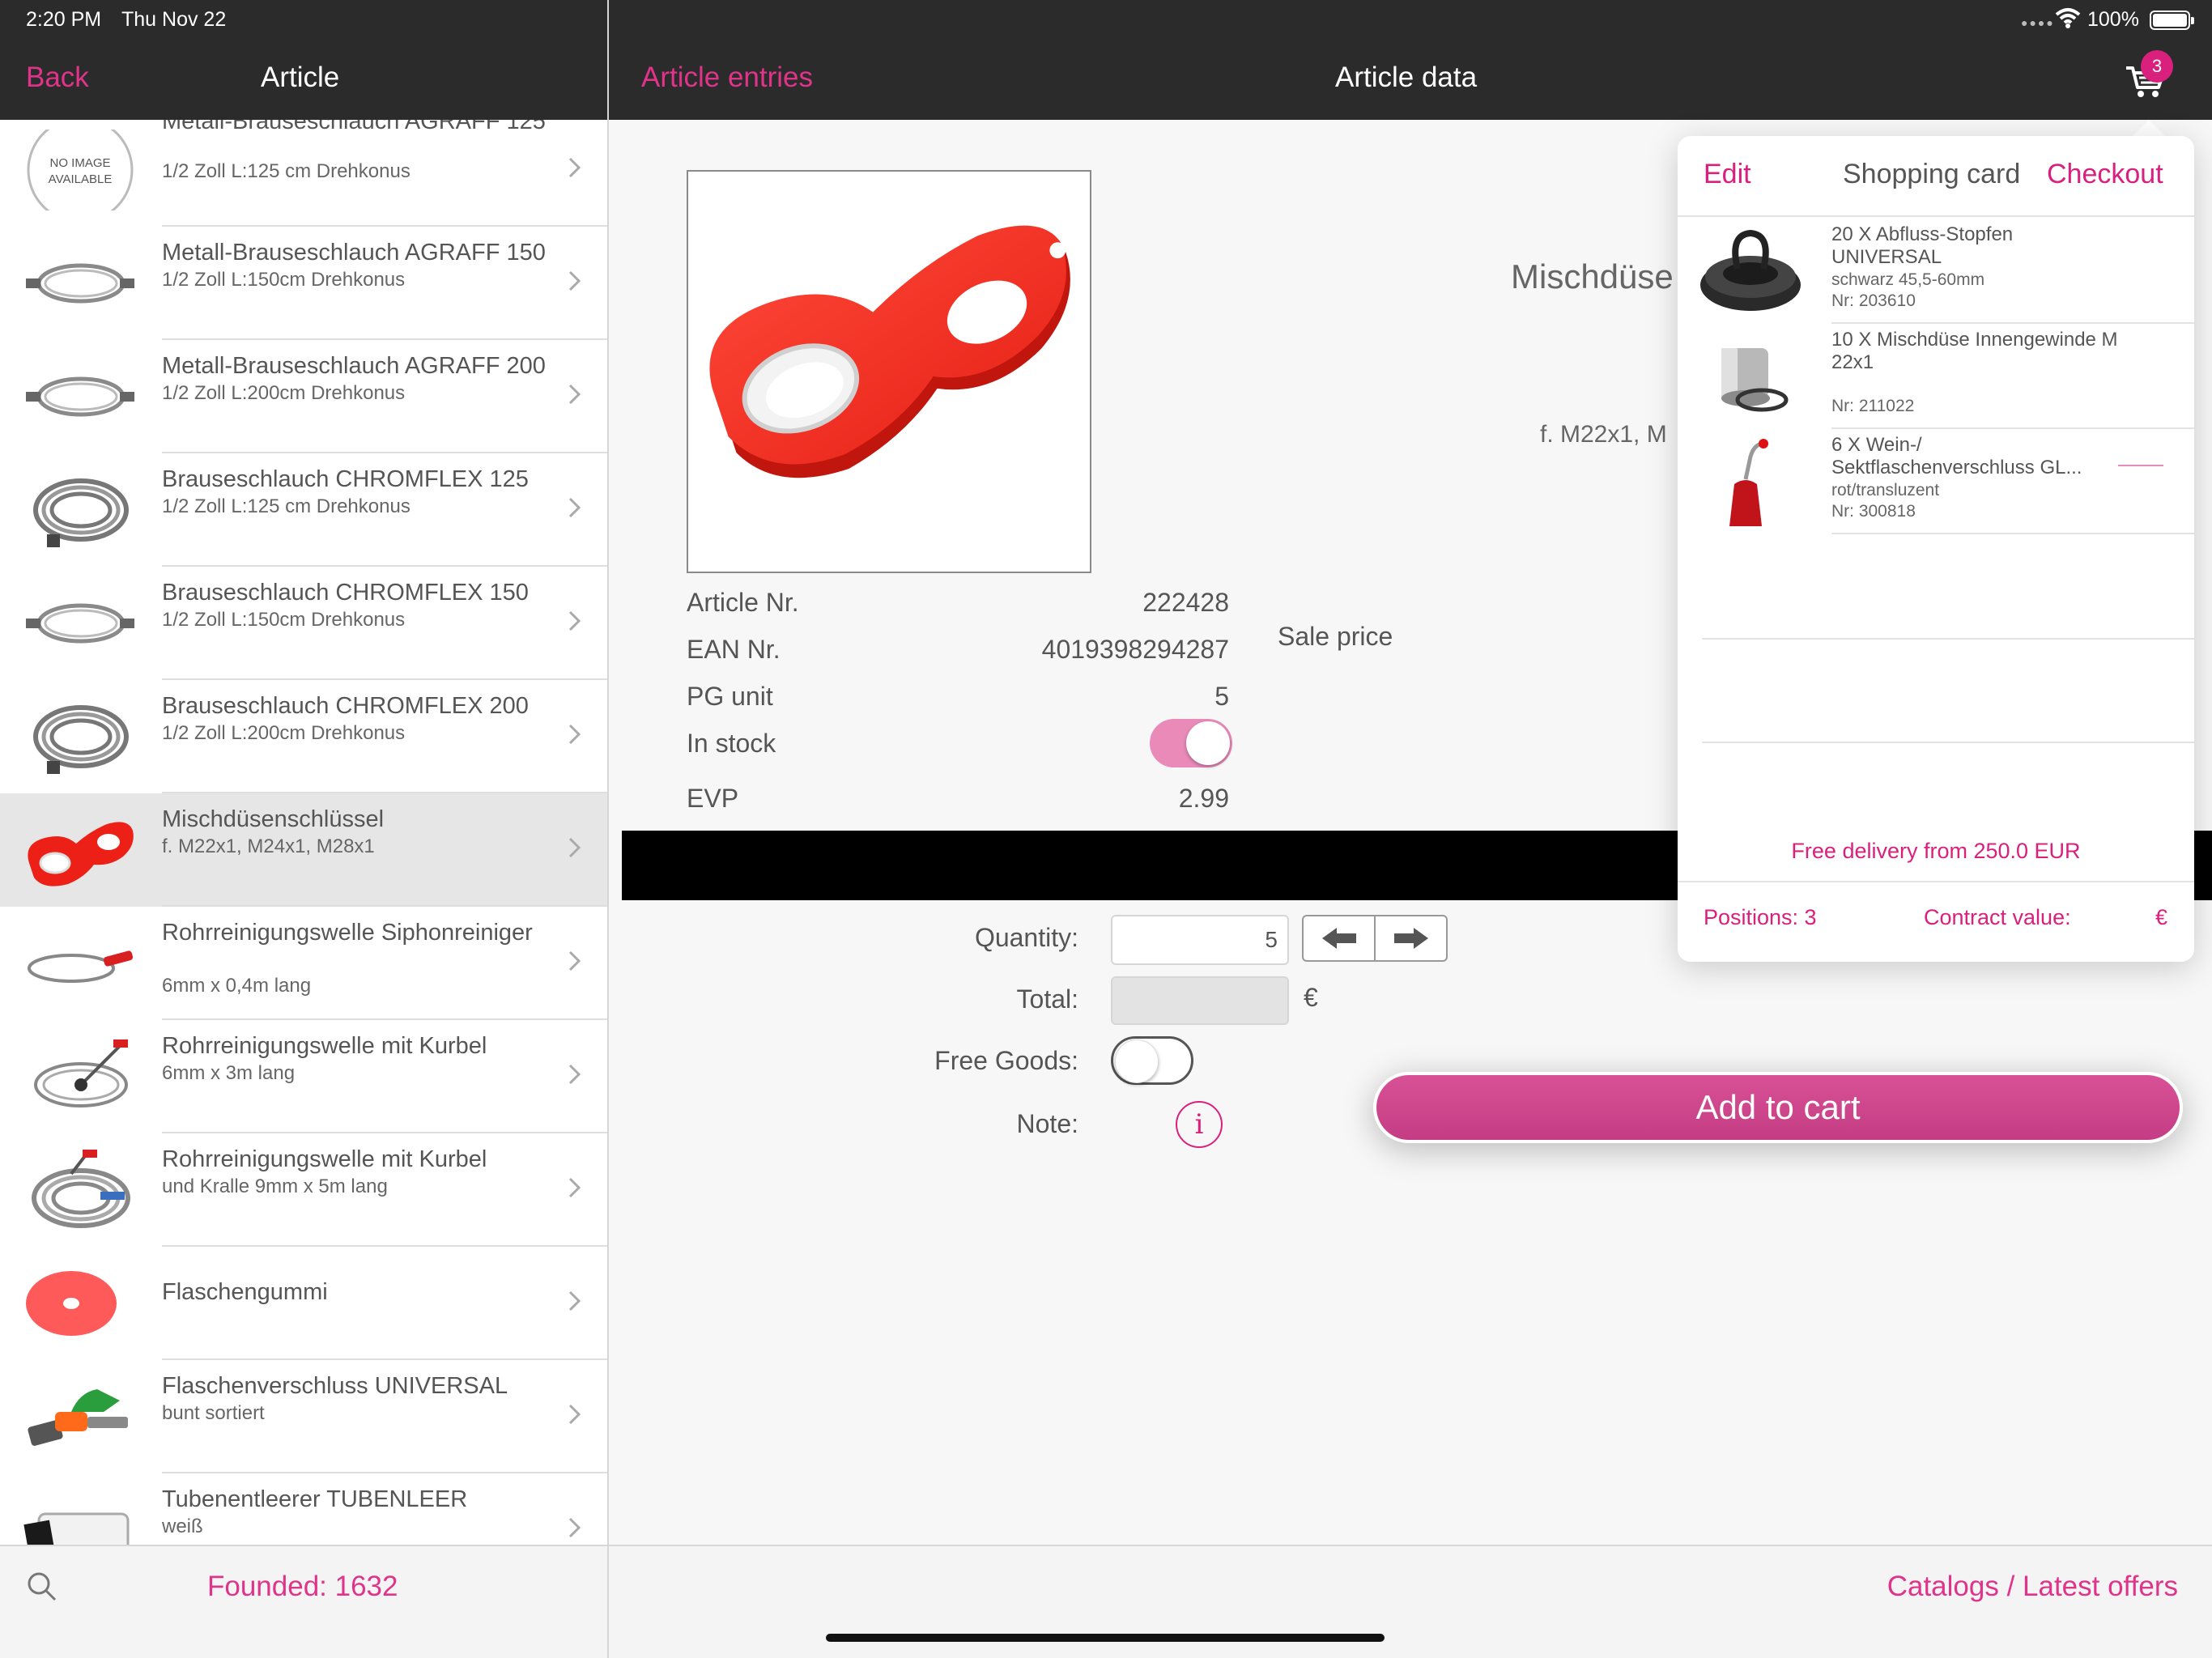 The image size is (2212, 1658). What do you see at coordinates (1221, 696) in the screenshot?
I see `pg-unit-value: 5` at bounding box center [1221, 696].